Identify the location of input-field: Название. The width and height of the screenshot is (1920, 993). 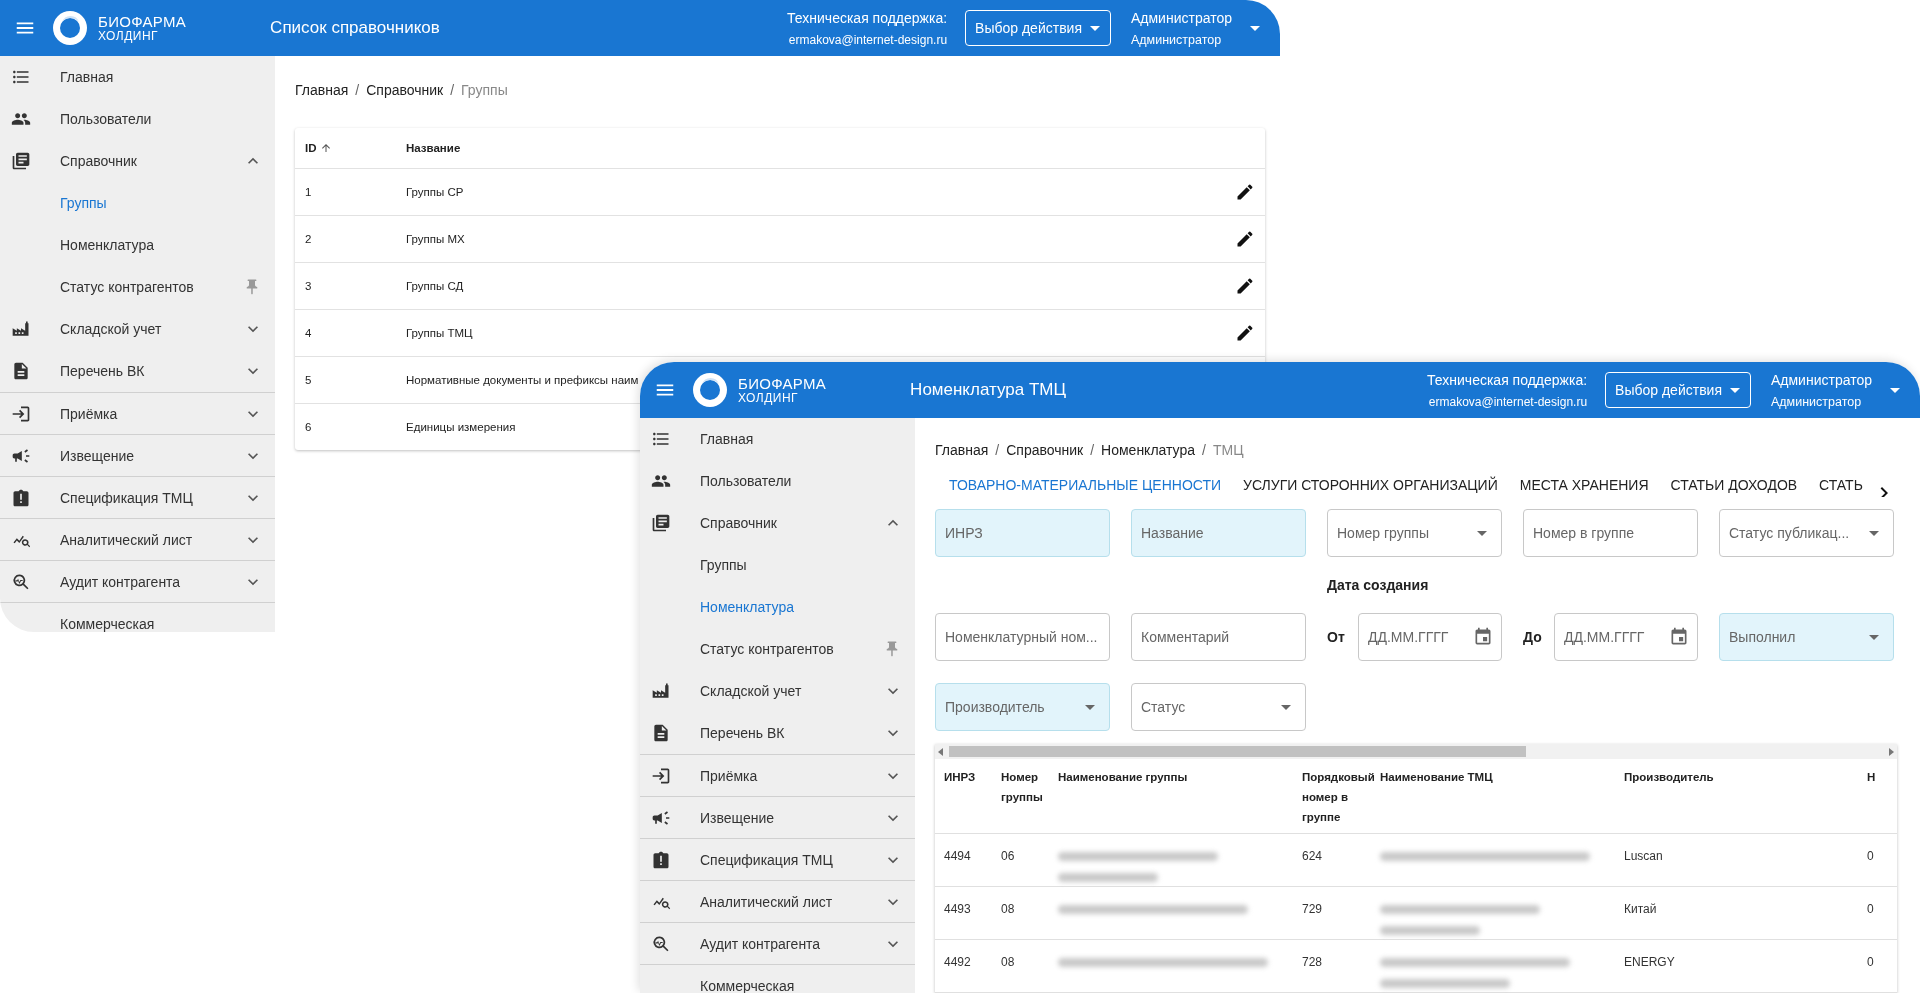
(1218, 533).